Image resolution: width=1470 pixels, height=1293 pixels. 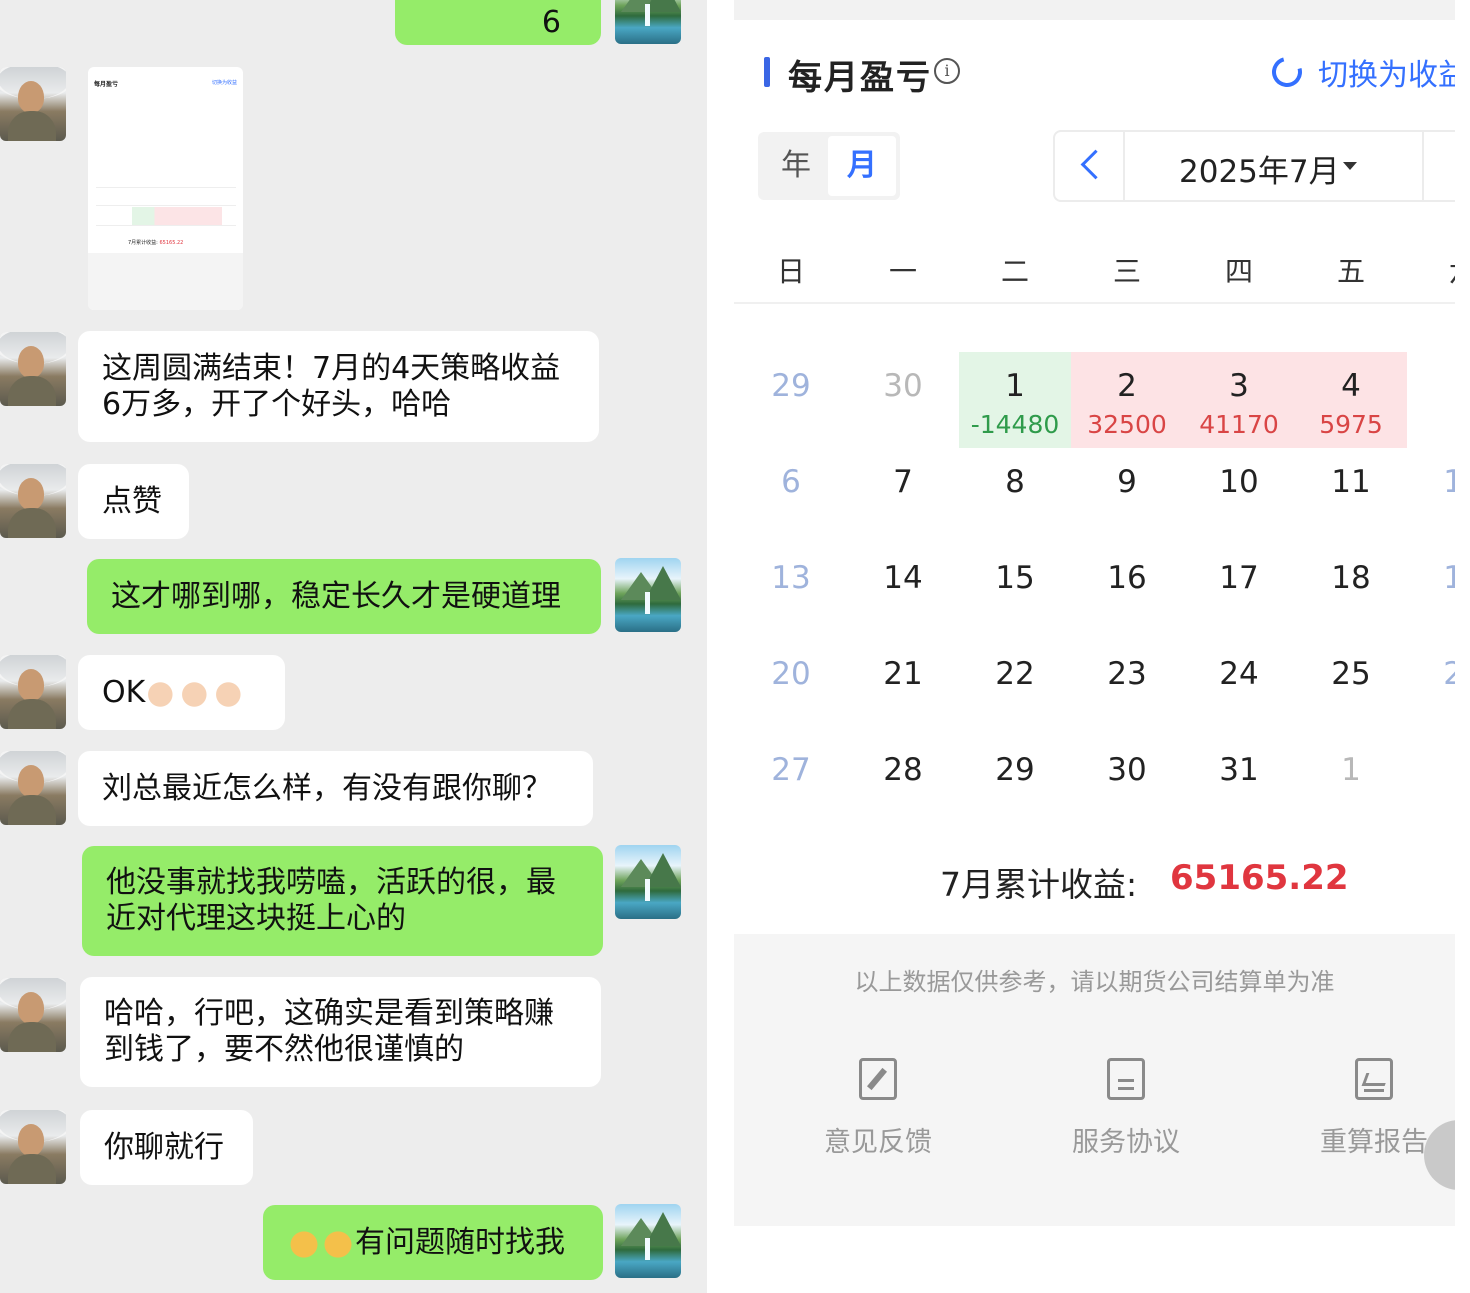 I want to click on calendar-day: 5, so click(x=1431, y=400).